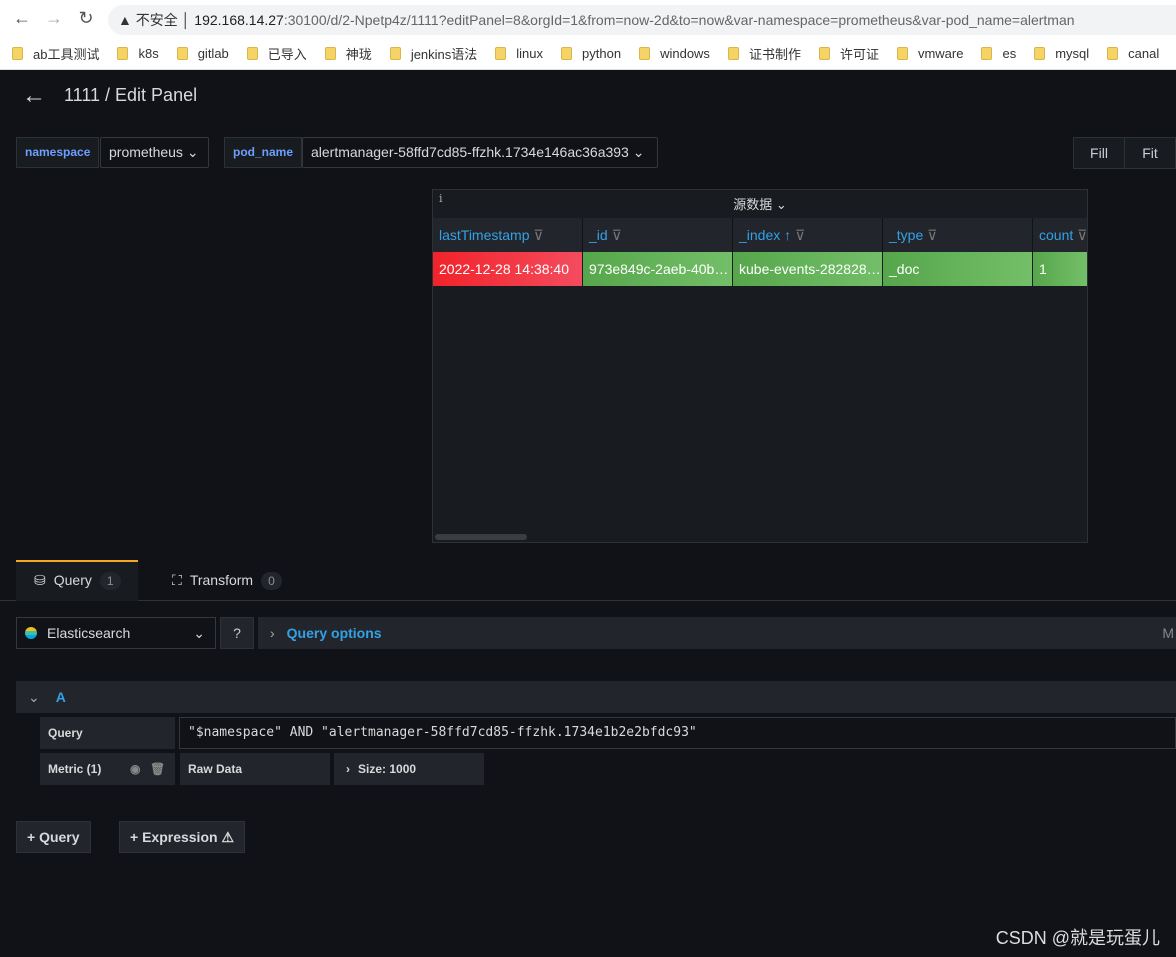 This screenshot has height=957, width=1176. What do you see at coordinates (54, 18) in the screenshot?
I see `forward-arrow-icon: →` at bounding box center [54, 18].